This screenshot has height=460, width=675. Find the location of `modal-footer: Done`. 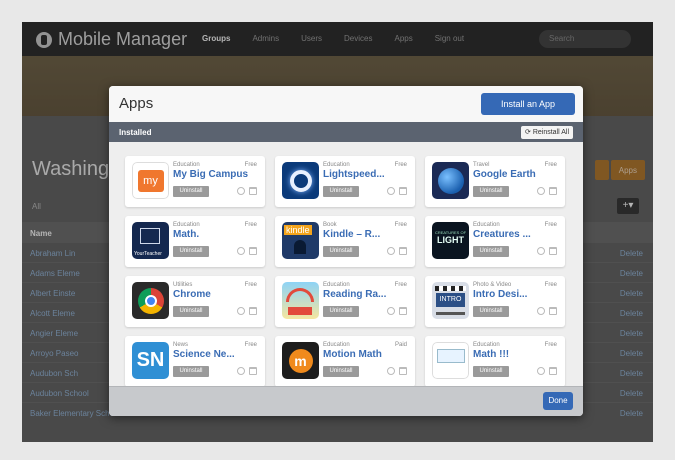

modal-footer: Done is located at coordinates (346, 401).